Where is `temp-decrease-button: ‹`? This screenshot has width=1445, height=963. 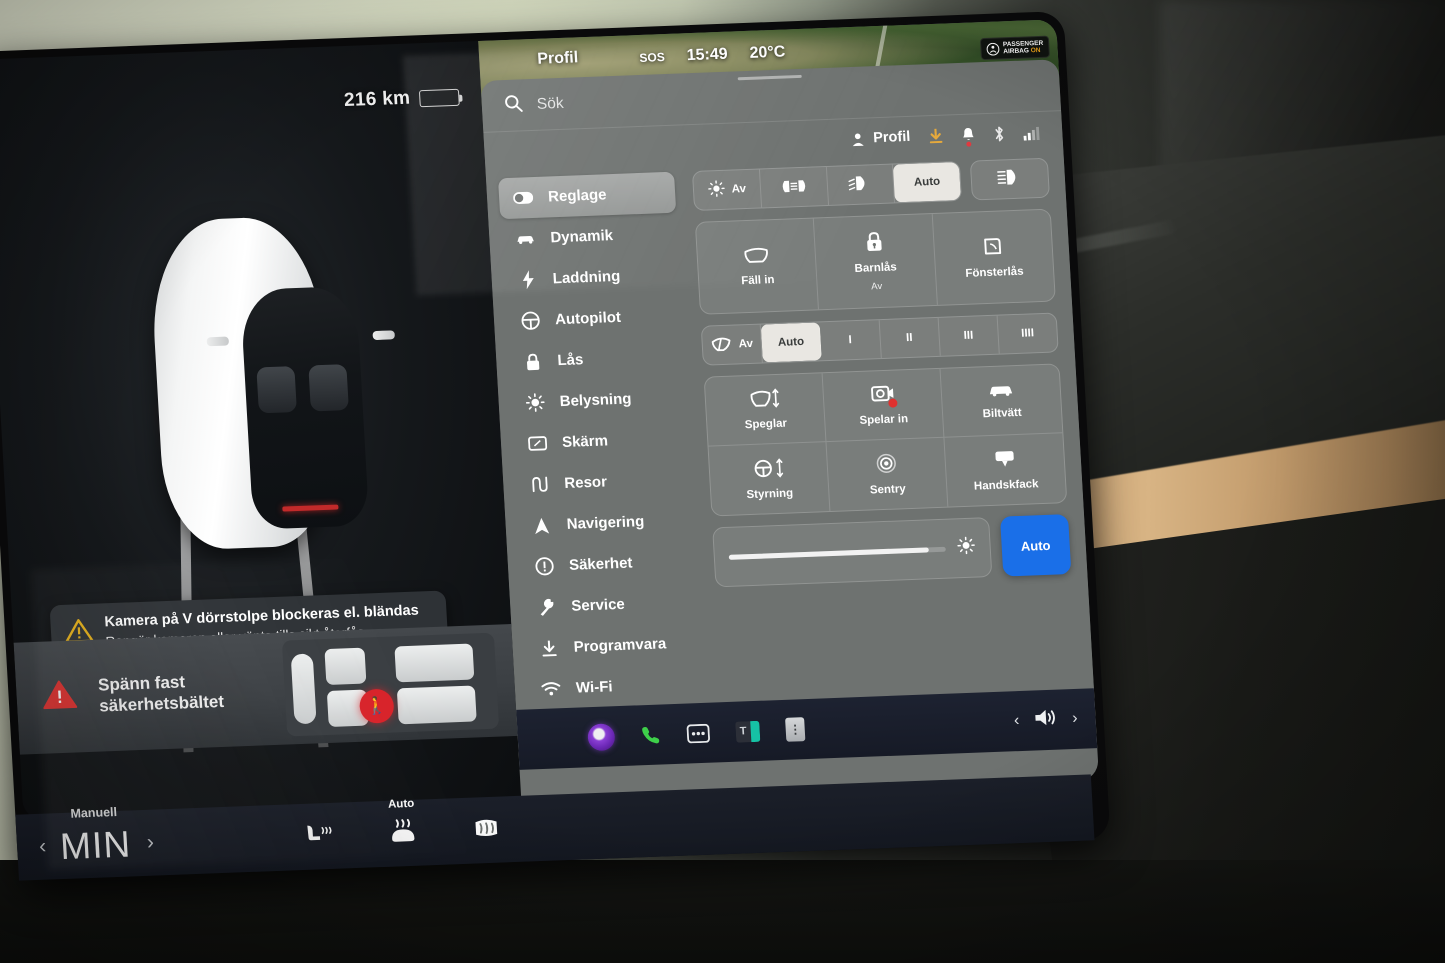 temp-decrease-button: ‹ is located at coordinates (42, 847).